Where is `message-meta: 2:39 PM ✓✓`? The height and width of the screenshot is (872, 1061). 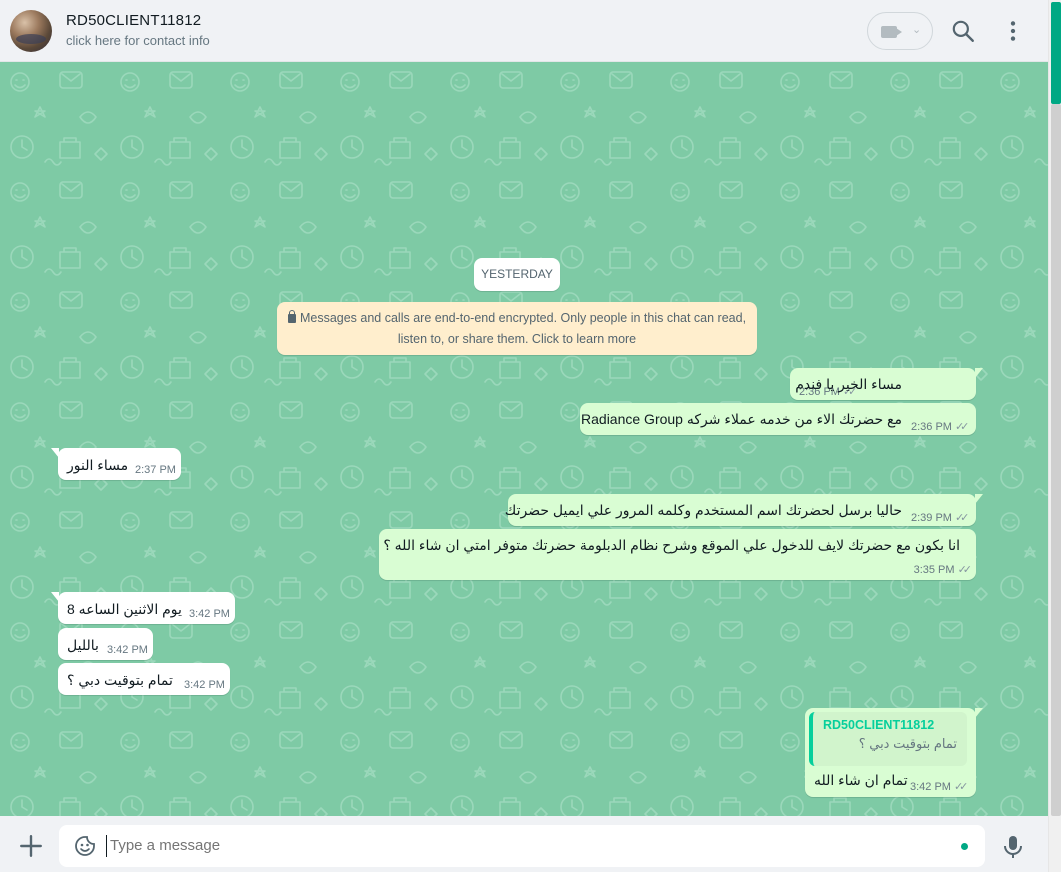 message-meta: 2:39 PM ✓✓ is located at coordinates (940, 517).